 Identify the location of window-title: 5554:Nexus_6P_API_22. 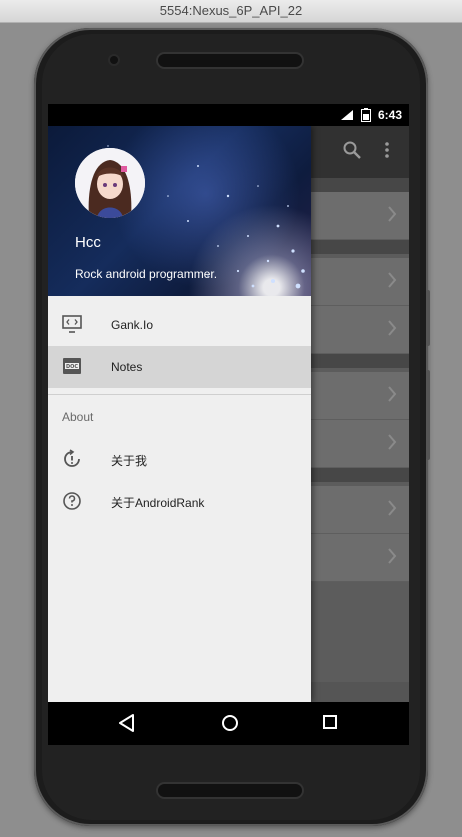
(231, 11).